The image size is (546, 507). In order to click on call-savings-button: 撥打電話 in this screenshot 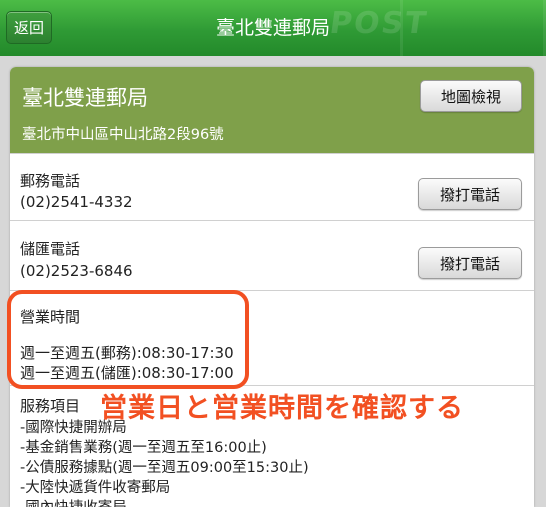, I will do `click(470, 263)`.